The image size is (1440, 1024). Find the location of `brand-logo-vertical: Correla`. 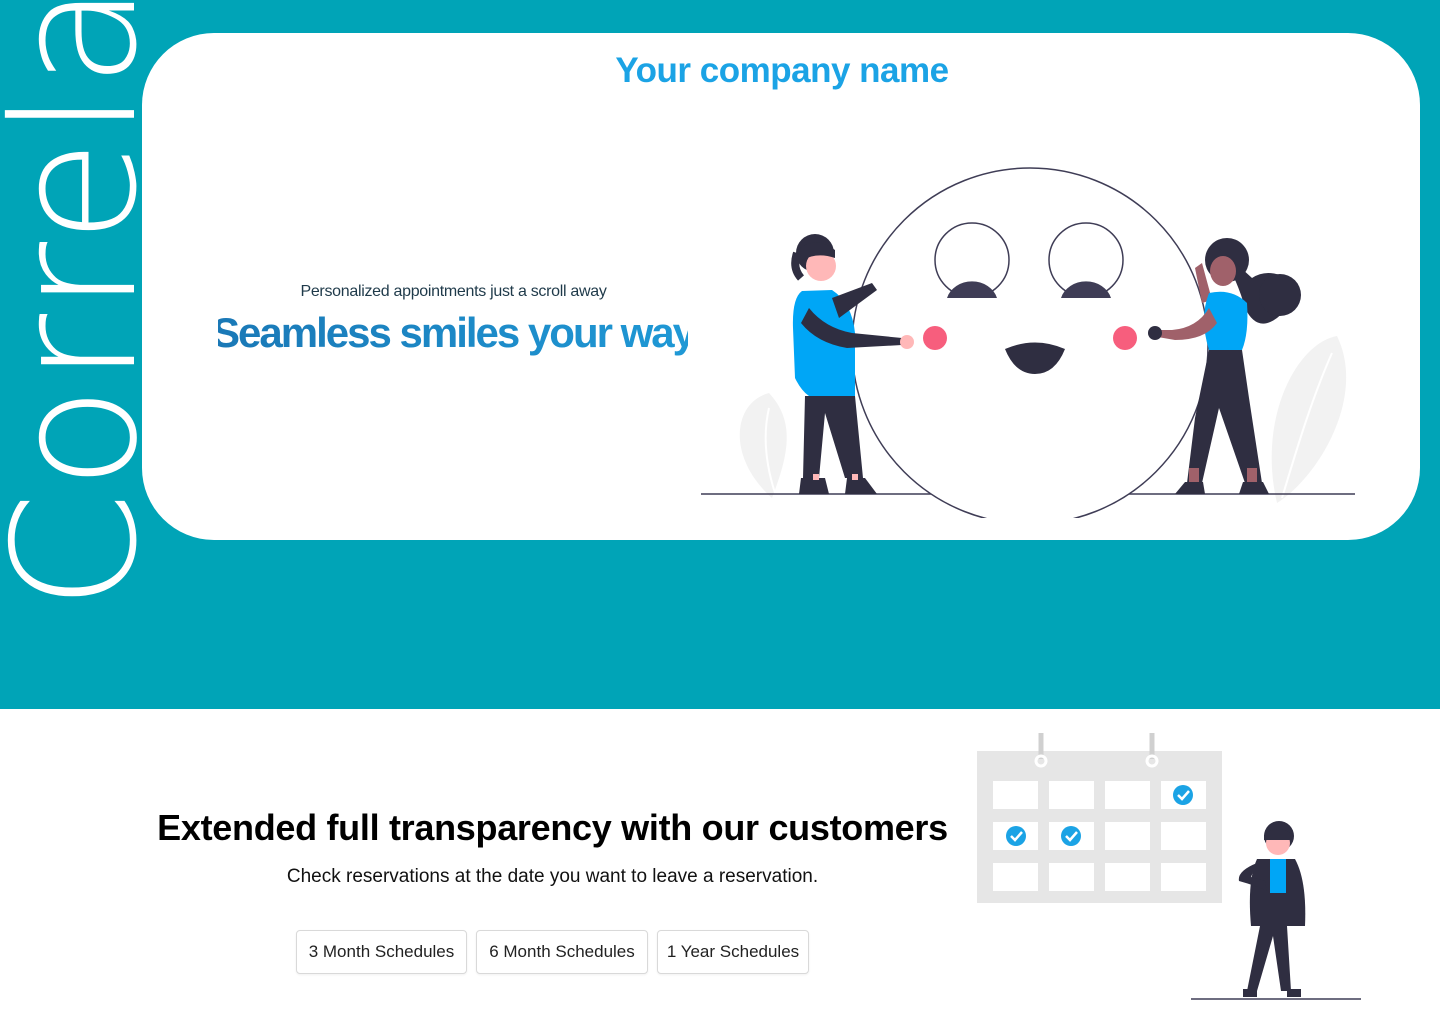

brand-logo-vertical: Correla is located at coordinates (87, 305).